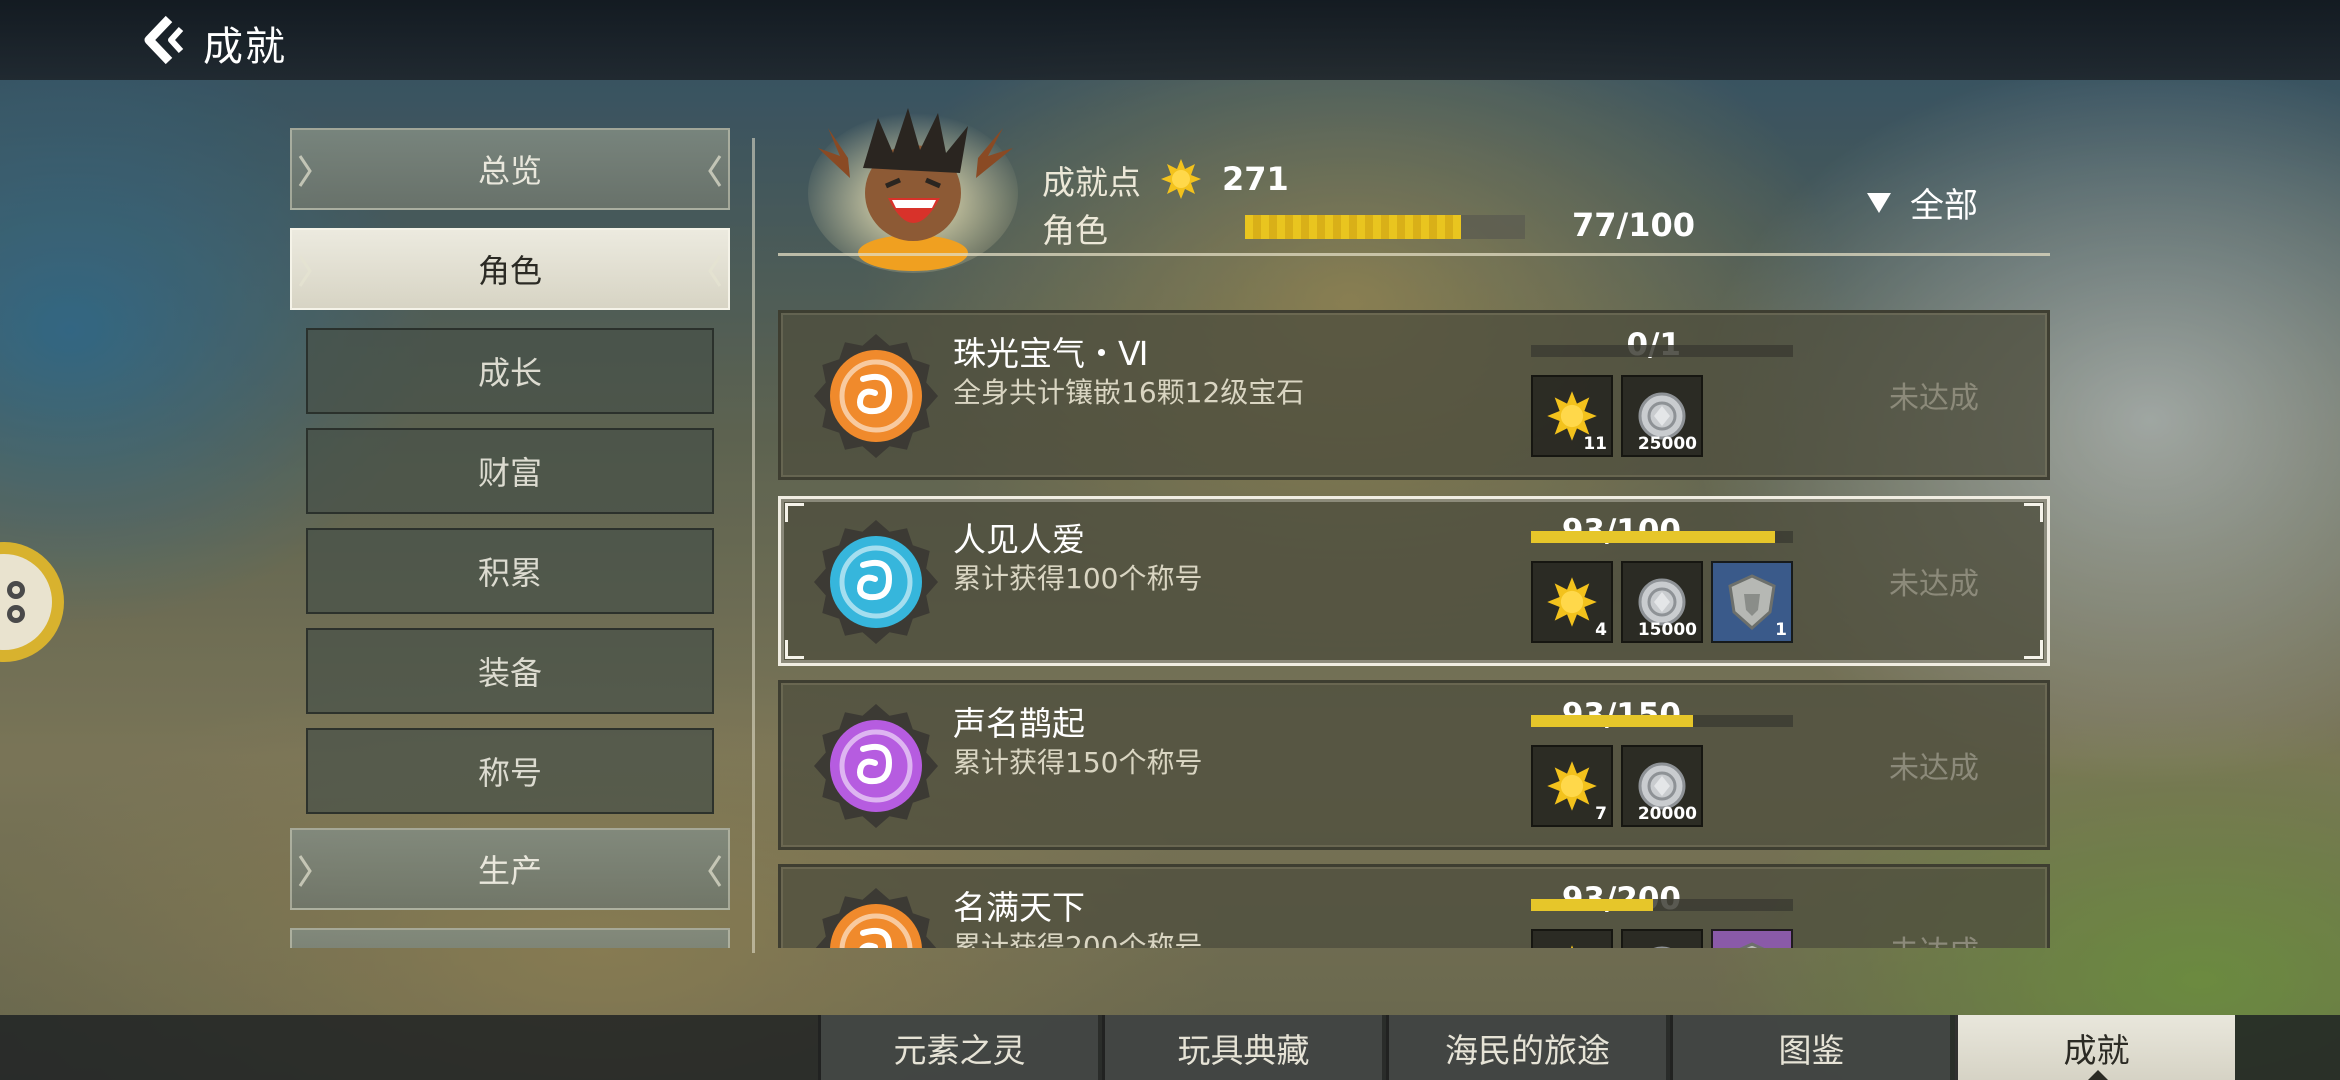  I want to click on menu-item-label: 角色, so click(509, 271).